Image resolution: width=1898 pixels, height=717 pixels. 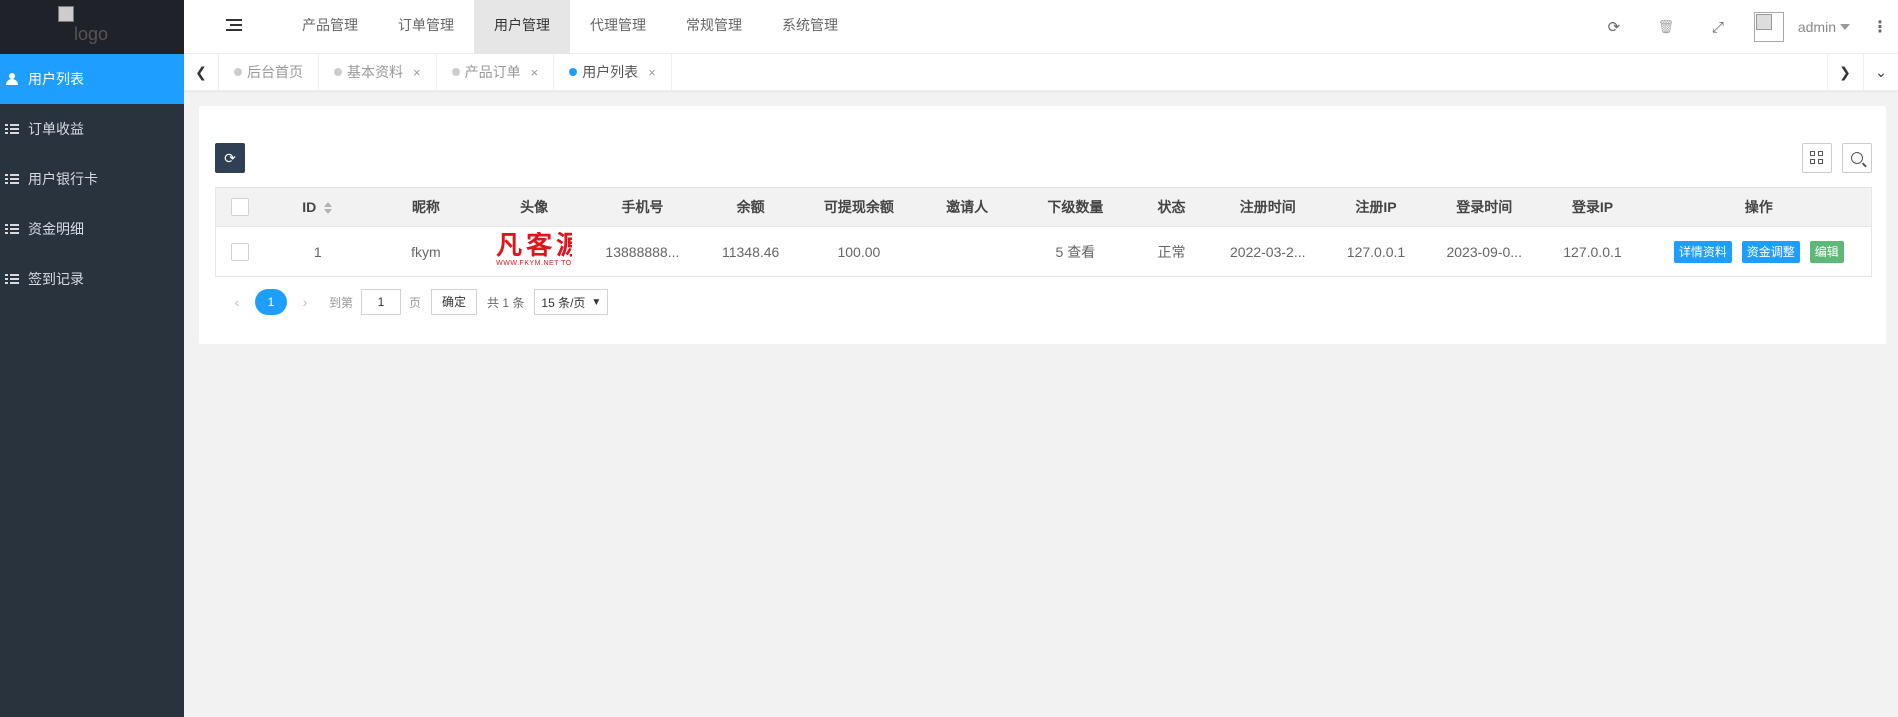 I want to click on column-header-sub-count: 下级数量, so click(x=1075, y=207).